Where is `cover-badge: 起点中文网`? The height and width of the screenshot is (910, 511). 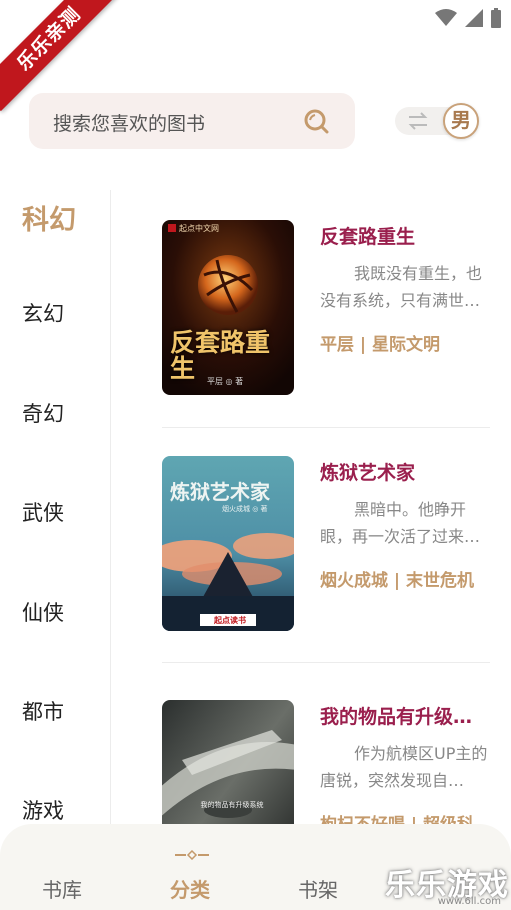
cover-badge: 起点中文网 is located at coordinates (199, 228).